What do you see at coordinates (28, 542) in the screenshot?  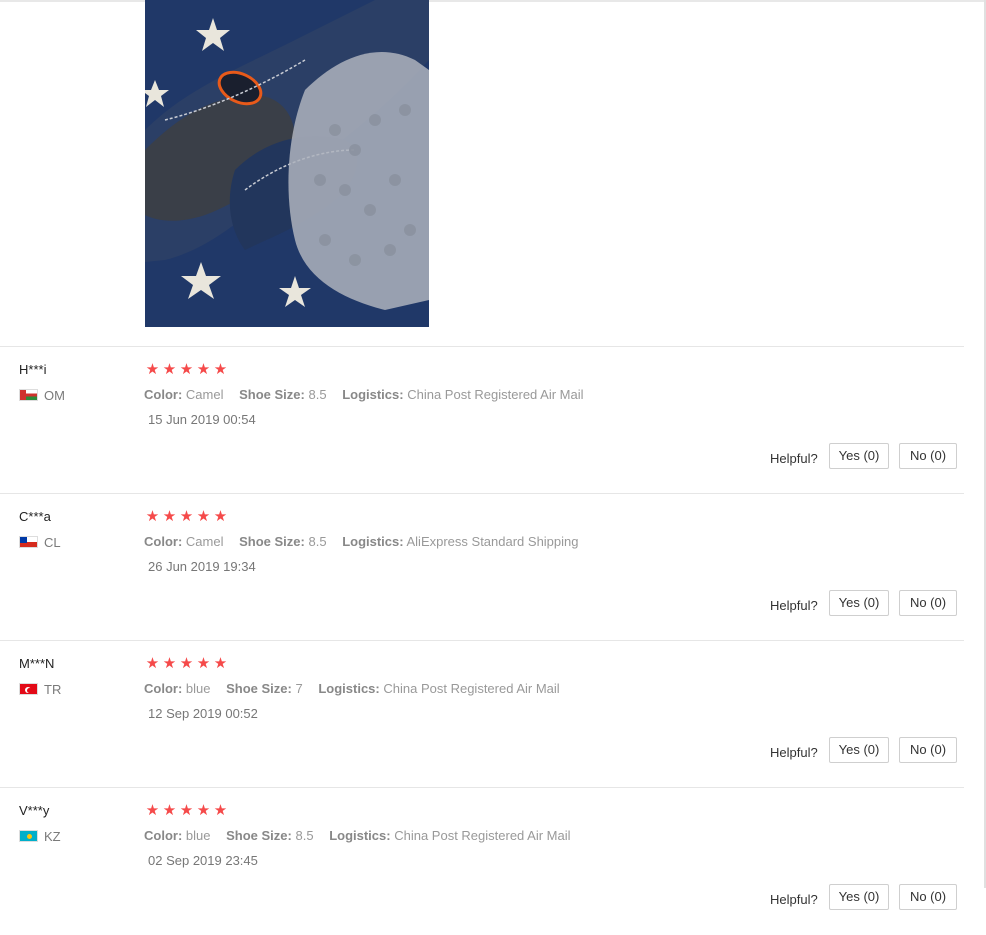 I see `flag-chile-icon` at bounding box center [28, 542].